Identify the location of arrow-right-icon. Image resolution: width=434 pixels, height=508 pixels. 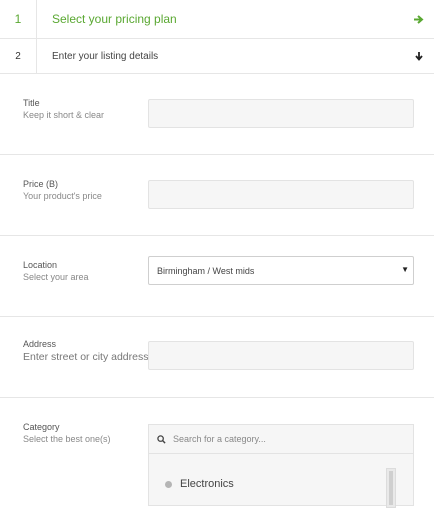
(418, 19).